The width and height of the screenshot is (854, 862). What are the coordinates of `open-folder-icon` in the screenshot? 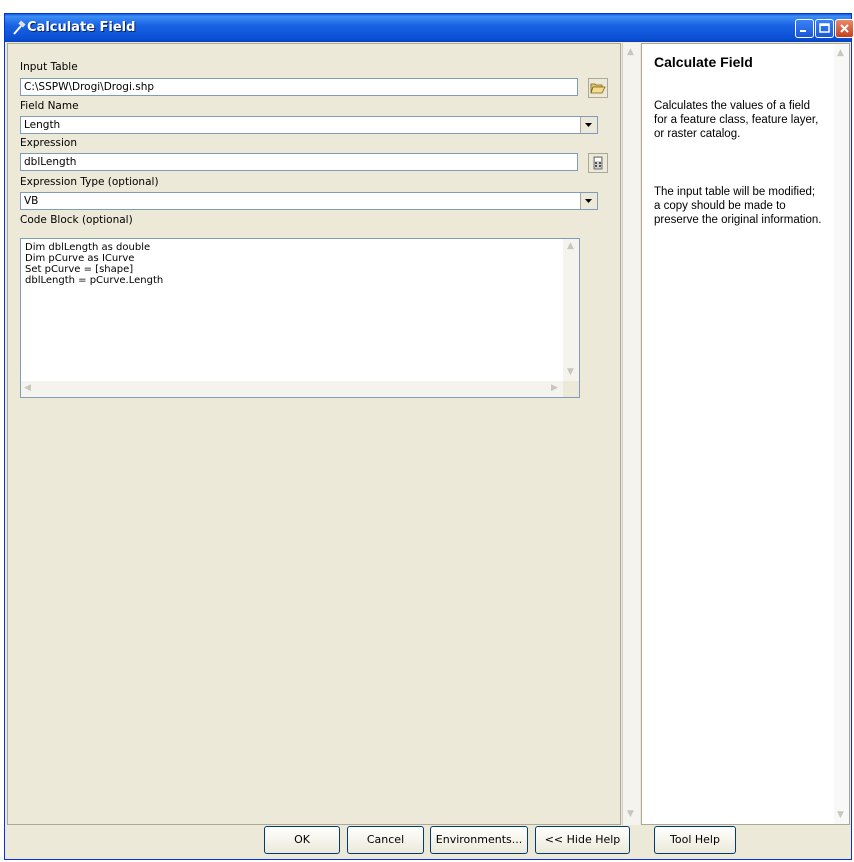 It's located at (598, 88).